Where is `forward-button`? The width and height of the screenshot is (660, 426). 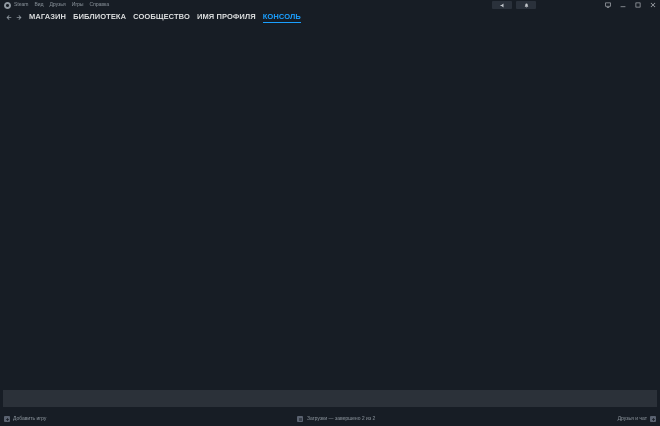
forward-button is located at coordinates (19, 17).